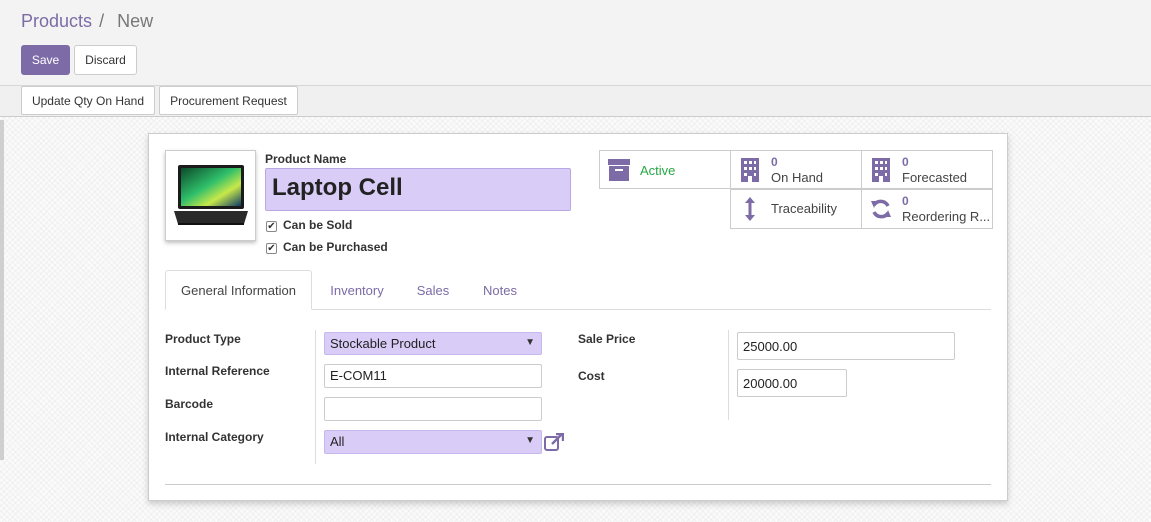 The width and height of the screenshot is (1151, 522). Describe the element at coordinates (846, 346) in the screenshot. I see `sale-price-input: 25000.00` at that location.